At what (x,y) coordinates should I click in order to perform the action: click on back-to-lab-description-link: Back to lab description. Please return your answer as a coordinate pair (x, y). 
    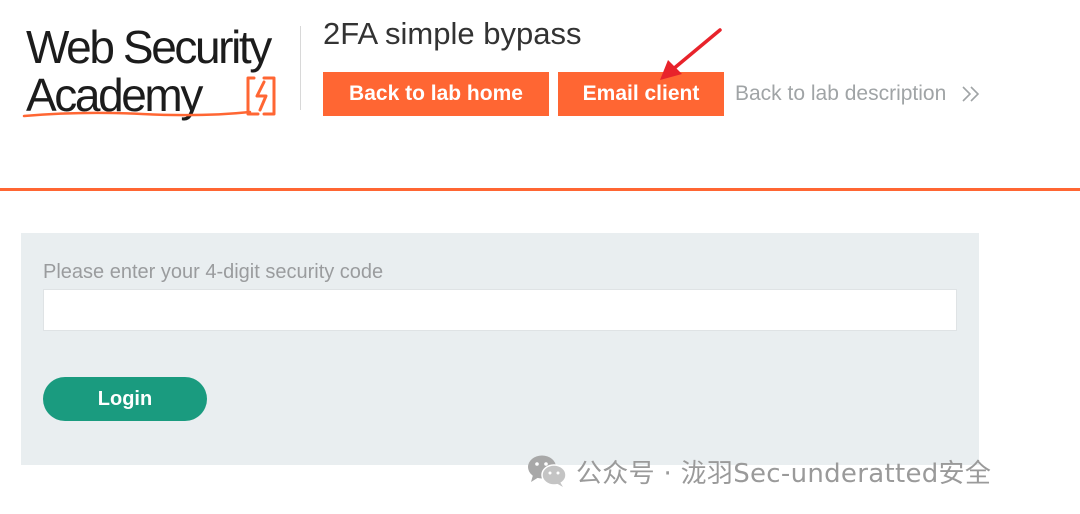
    Looking at the image, I should click on (858, 94).